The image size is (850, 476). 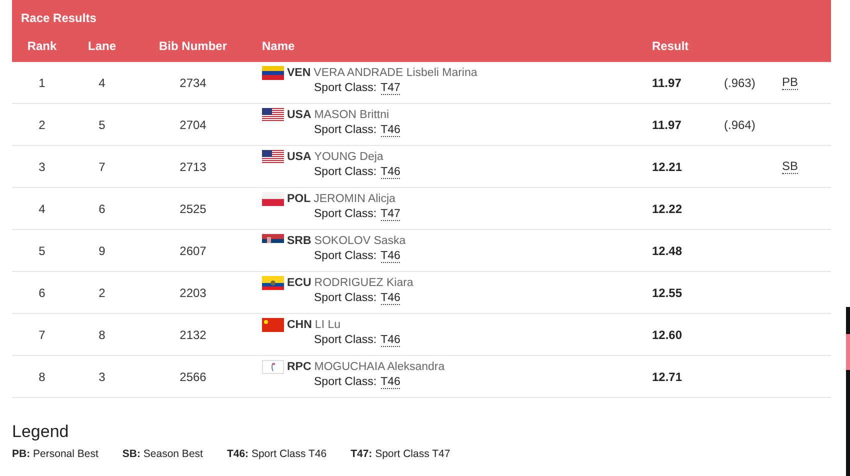 I want to click on rank-cell: 1, so click(x=42, y=83).